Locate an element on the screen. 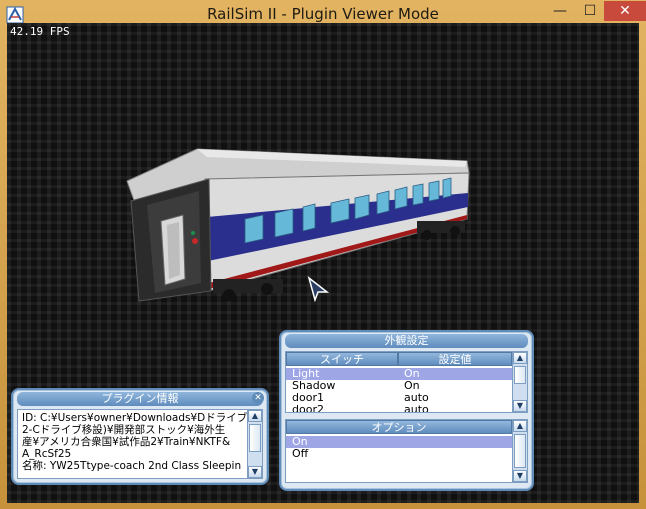  close-icon: ✕ is located at coordinates (258, 398).